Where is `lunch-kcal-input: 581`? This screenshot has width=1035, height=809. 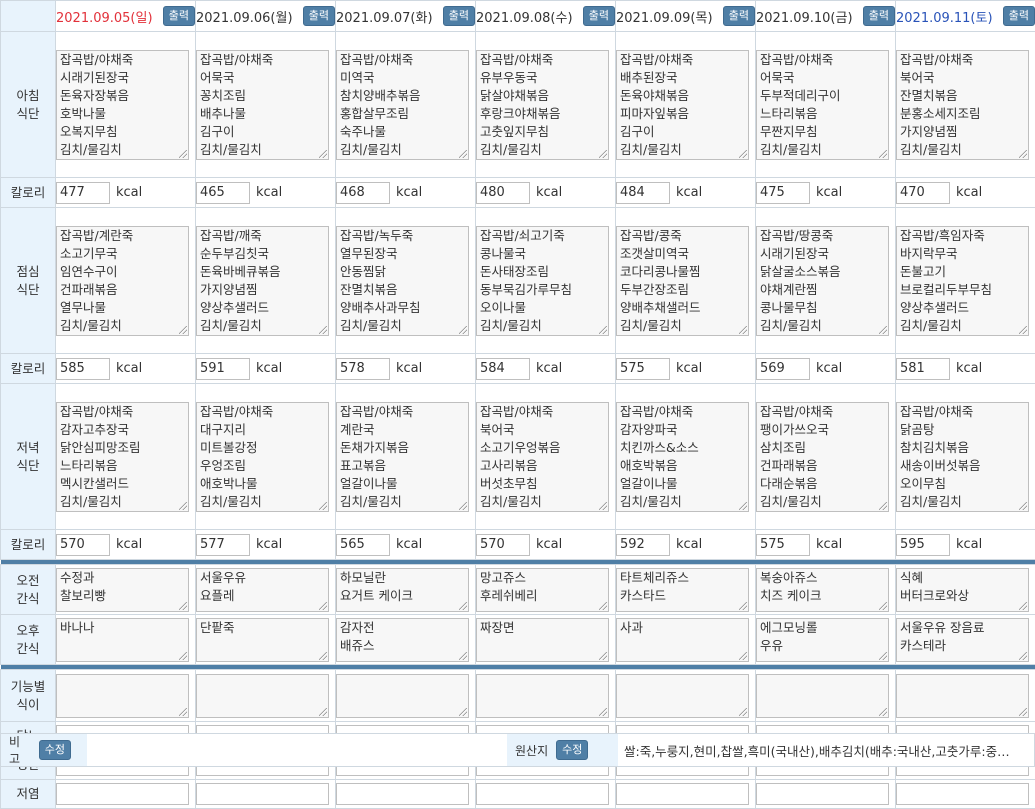 lunch-kcal-input: 581 is located at coordinates (923, 369).